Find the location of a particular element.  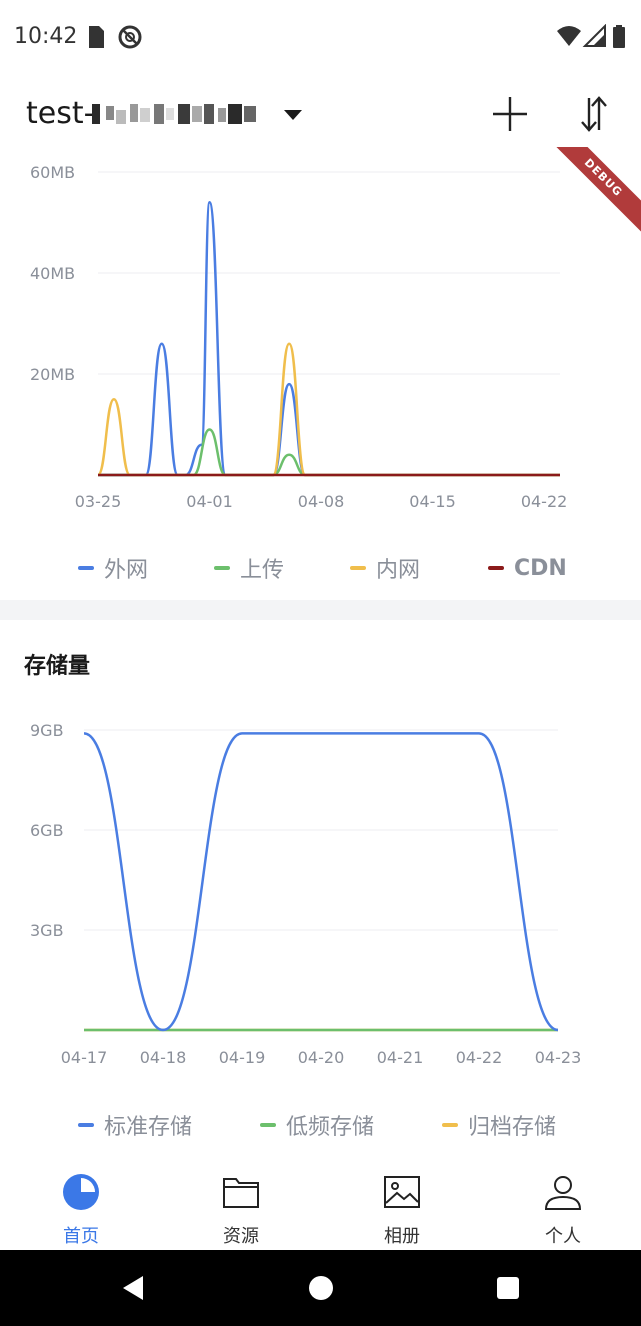

storage-section-title: 存储量 is located at coordinates (57, 666).